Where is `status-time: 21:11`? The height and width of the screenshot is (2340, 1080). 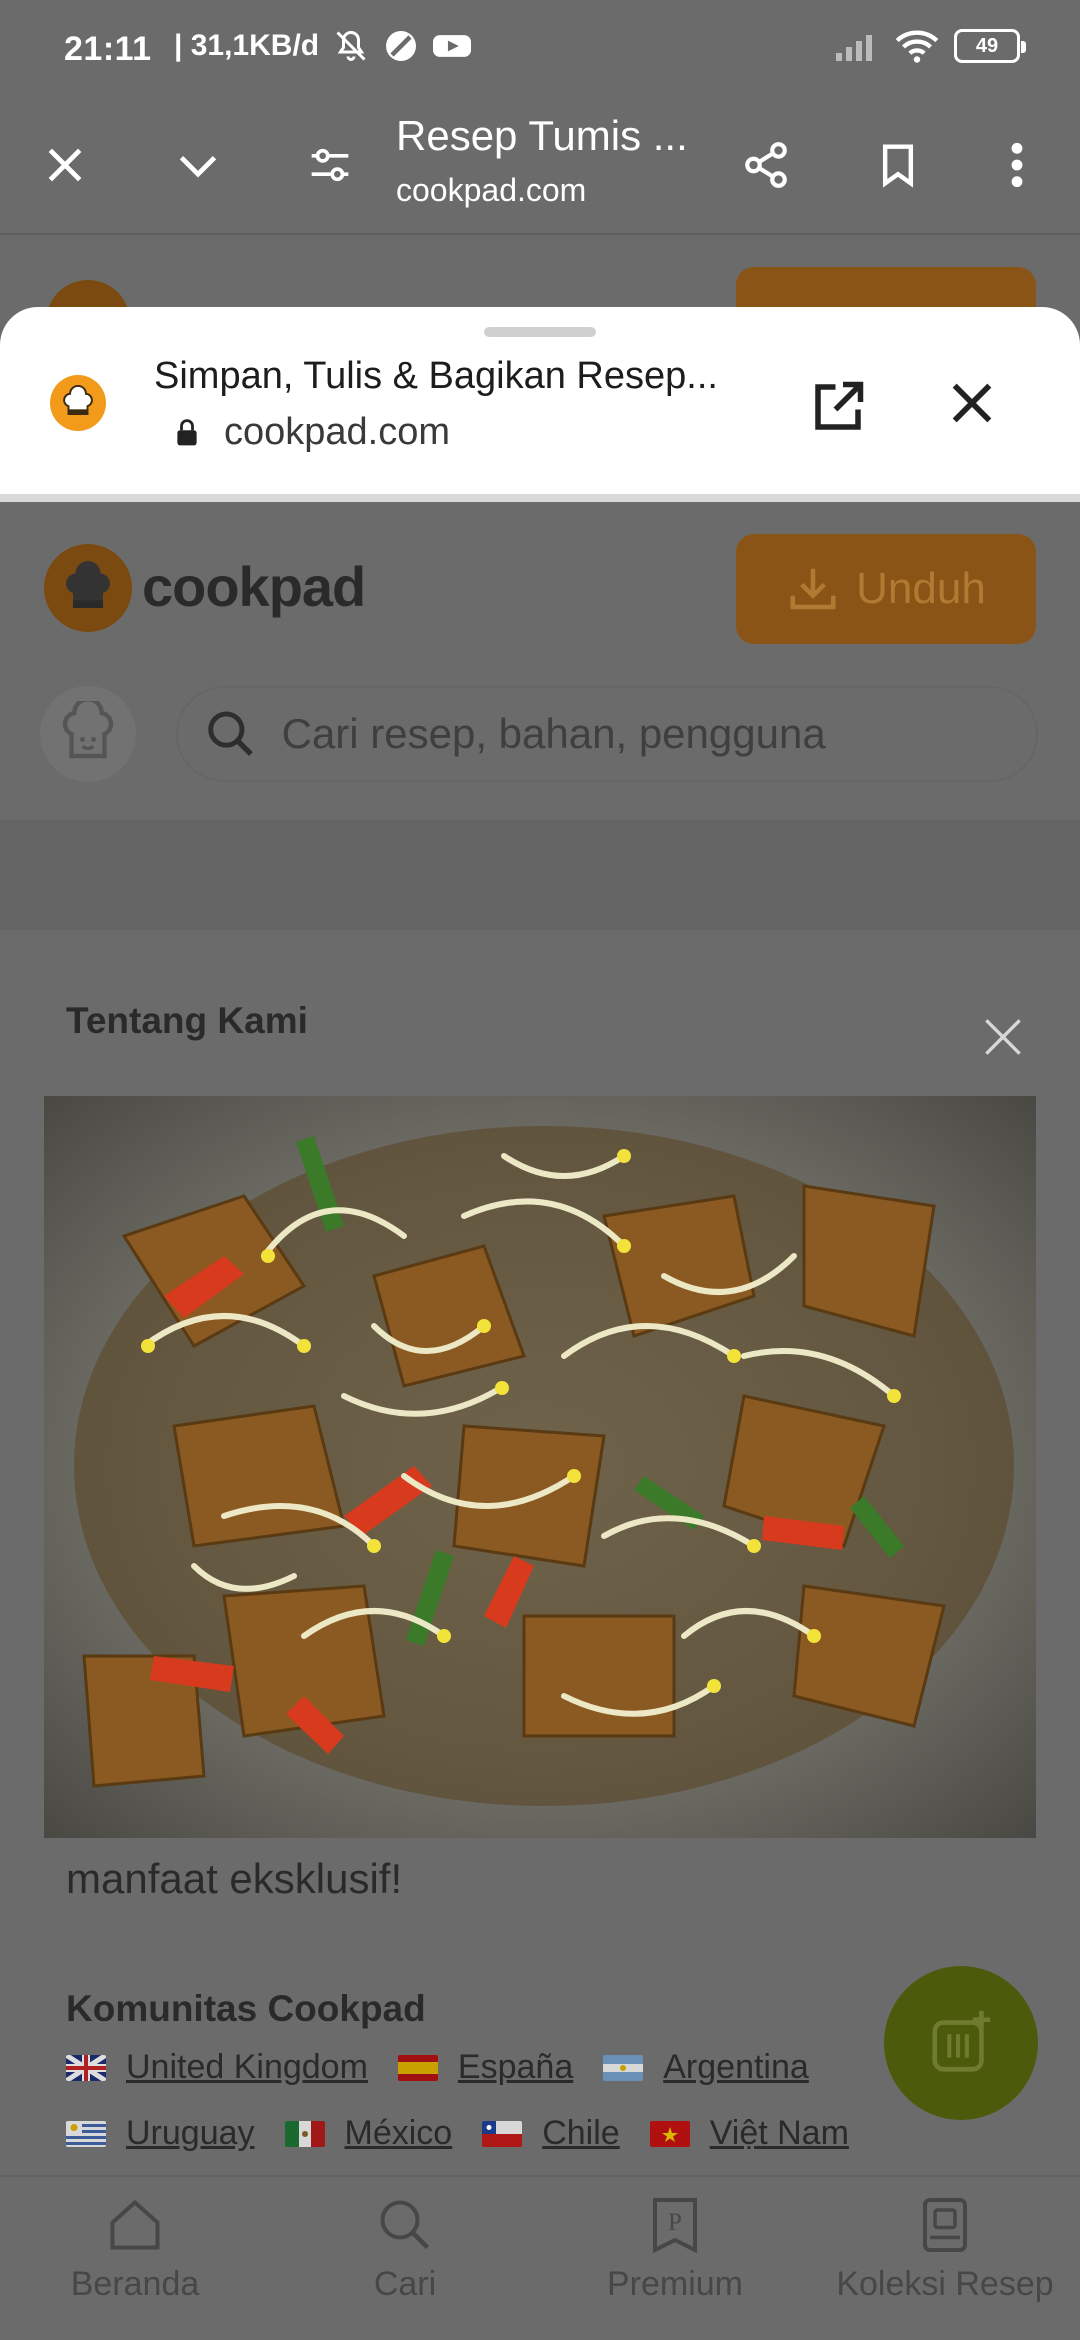
status-time: 21:11 is located at coordinates (108, 49).